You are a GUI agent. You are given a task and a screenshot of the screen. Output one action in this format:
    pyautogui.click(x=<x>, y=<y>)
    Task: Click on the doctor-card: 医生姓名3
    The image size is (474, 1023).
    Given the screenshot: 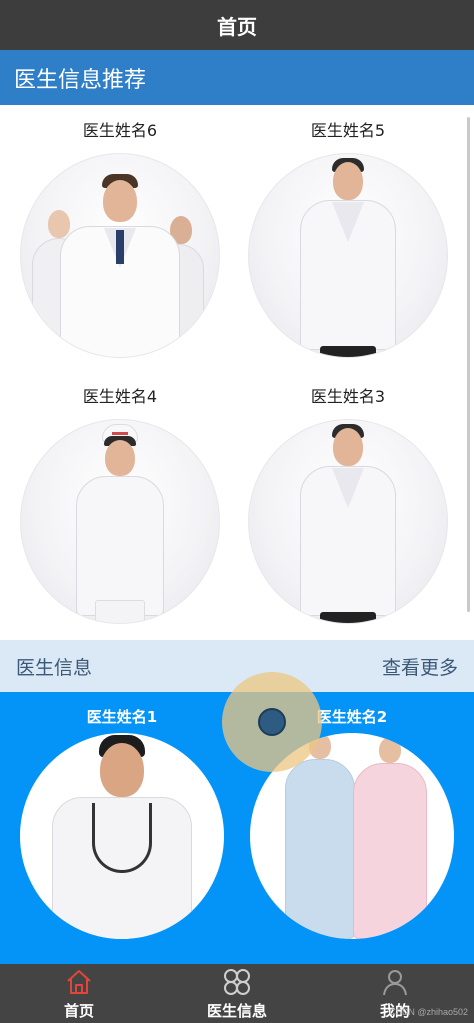 What is the action you would take?
    pyautogui.click(x=348, y=501)
    